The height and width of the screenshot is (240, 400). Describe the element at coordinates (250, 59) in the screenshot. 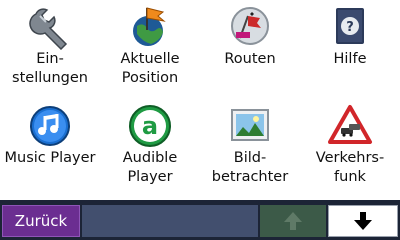

I see `menu-item-label: Routen` at that location.